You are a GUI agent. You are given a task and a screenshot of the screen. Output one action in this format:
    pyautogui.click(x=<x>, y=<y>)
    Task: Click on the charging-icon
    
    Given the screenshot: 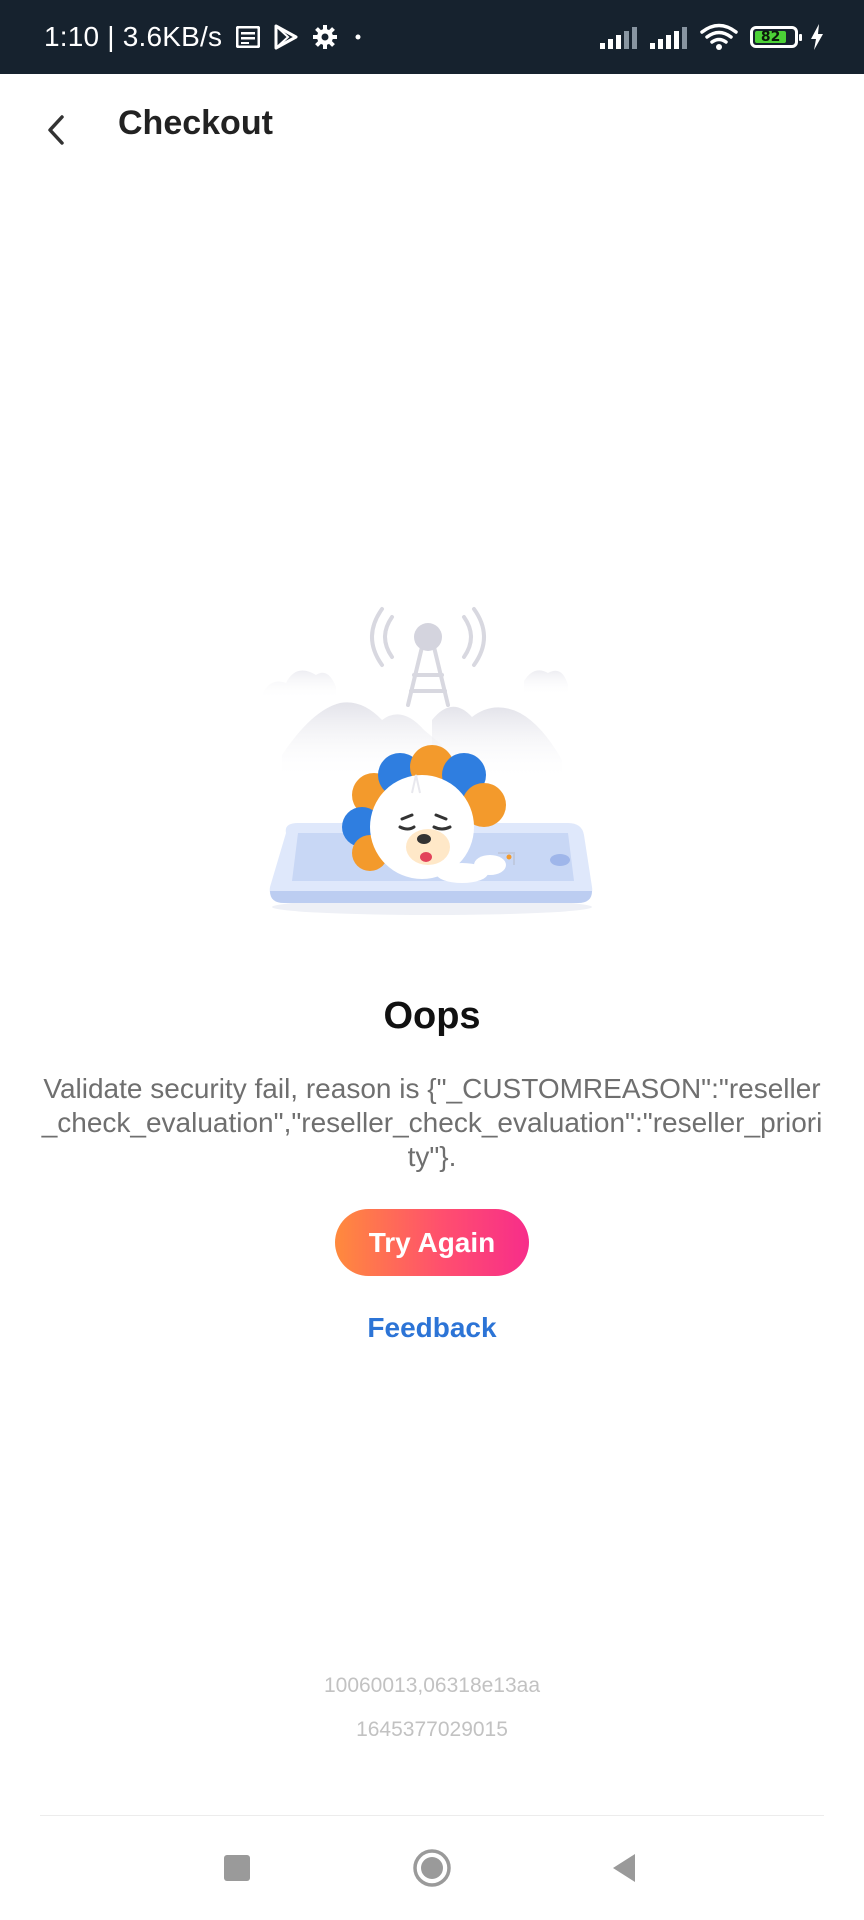 What is the action you would take?
    pyautogui.click(x=817, y=37)
    